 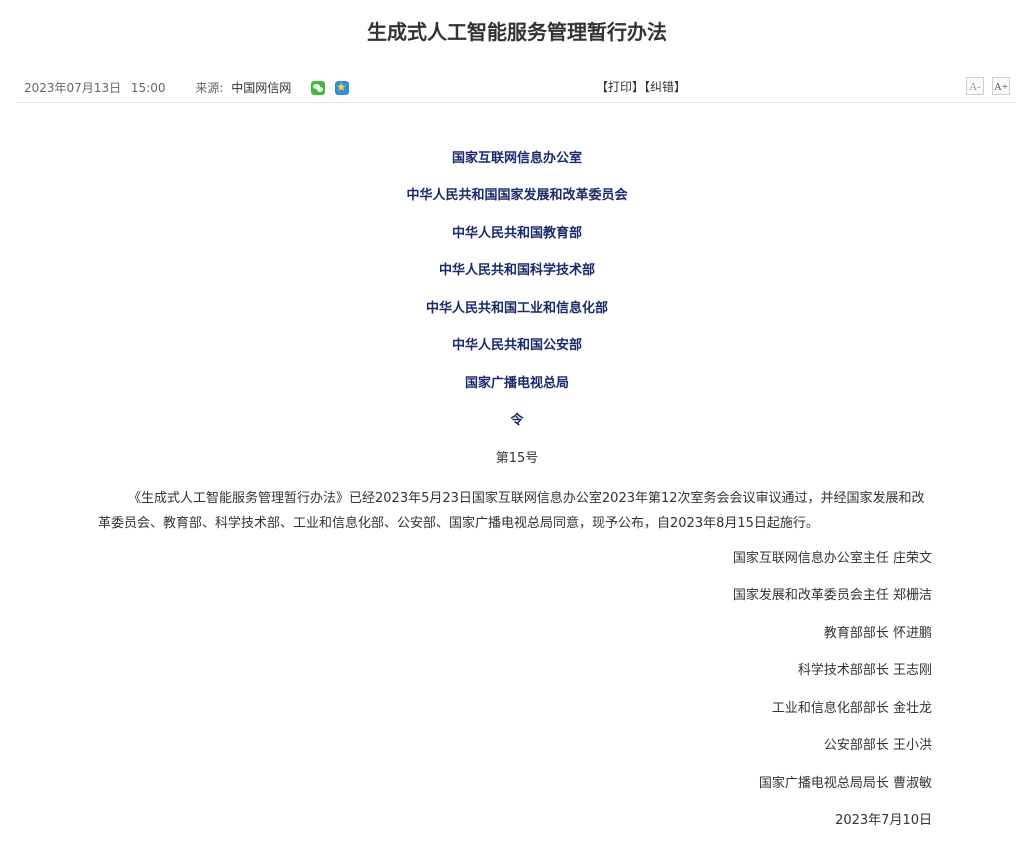 I want to click on order-number: 第15号, so click(x=517, y=458).